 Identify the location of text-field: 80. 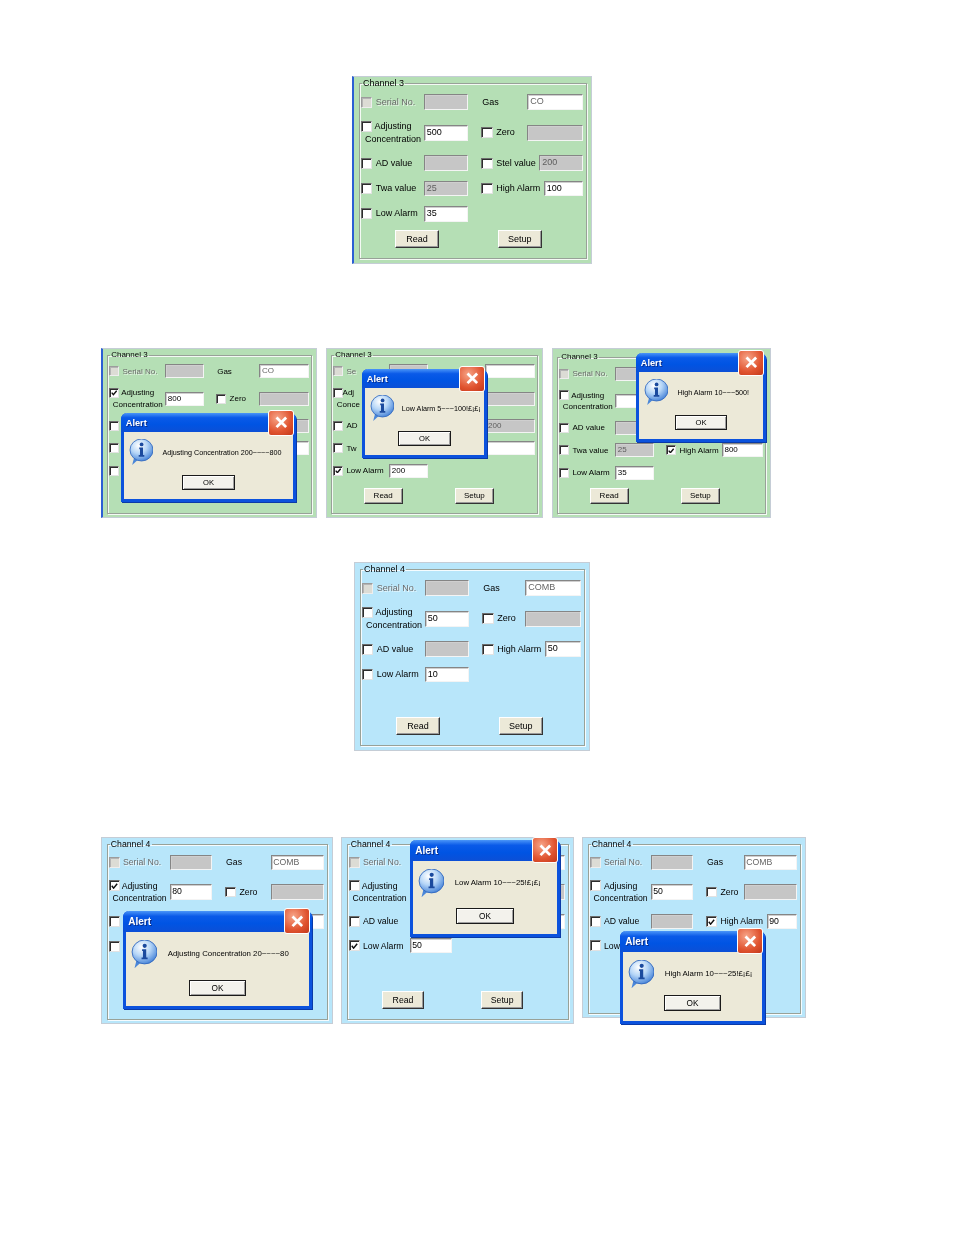
(191, 892).